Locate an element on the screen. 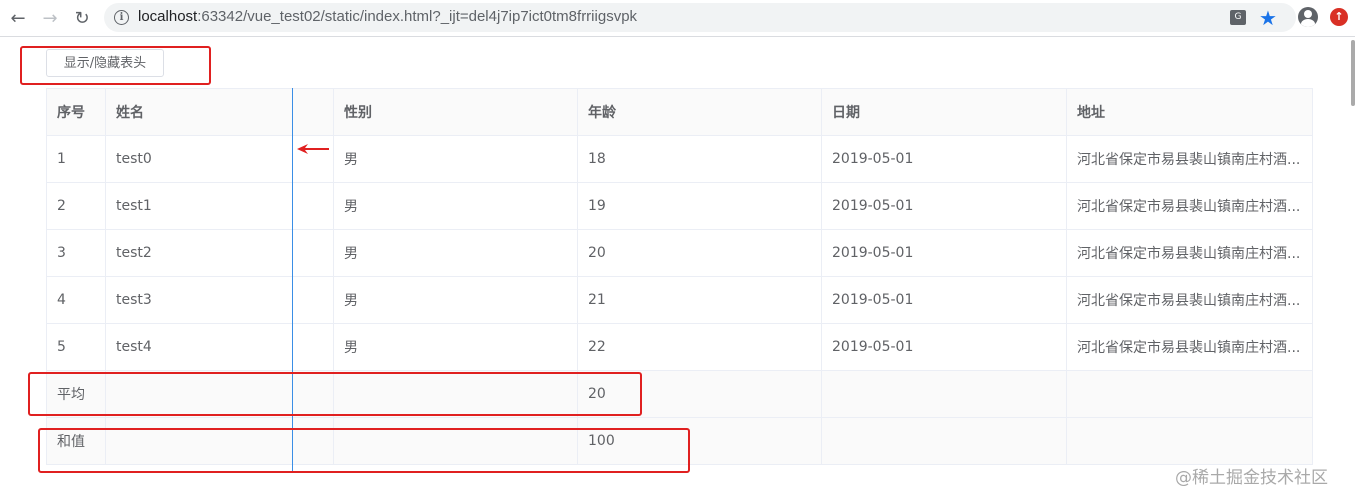 The height and width of the screenshot is (501, 1355). cell-index: 3 is located at coordinates (76, 253).